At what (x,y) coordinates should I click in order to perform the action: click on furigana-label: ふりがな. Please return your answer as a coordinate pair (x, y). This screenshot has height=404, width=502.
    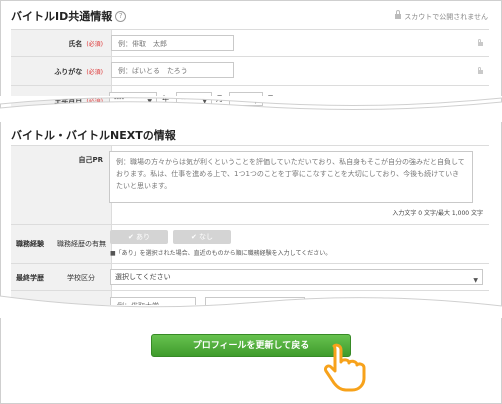
    Looking at the image, I should click on (68, 72).